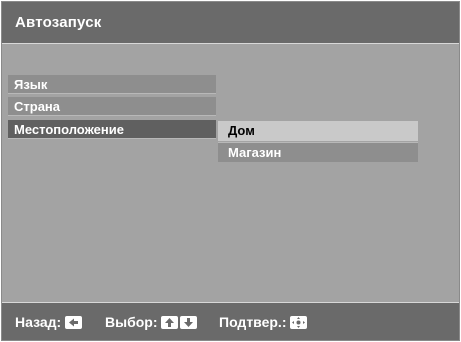 The image size is (461, 342). Describe the element at coordinates (299, 322) in the screenshot. I see `dpad-center-icon` at that location.